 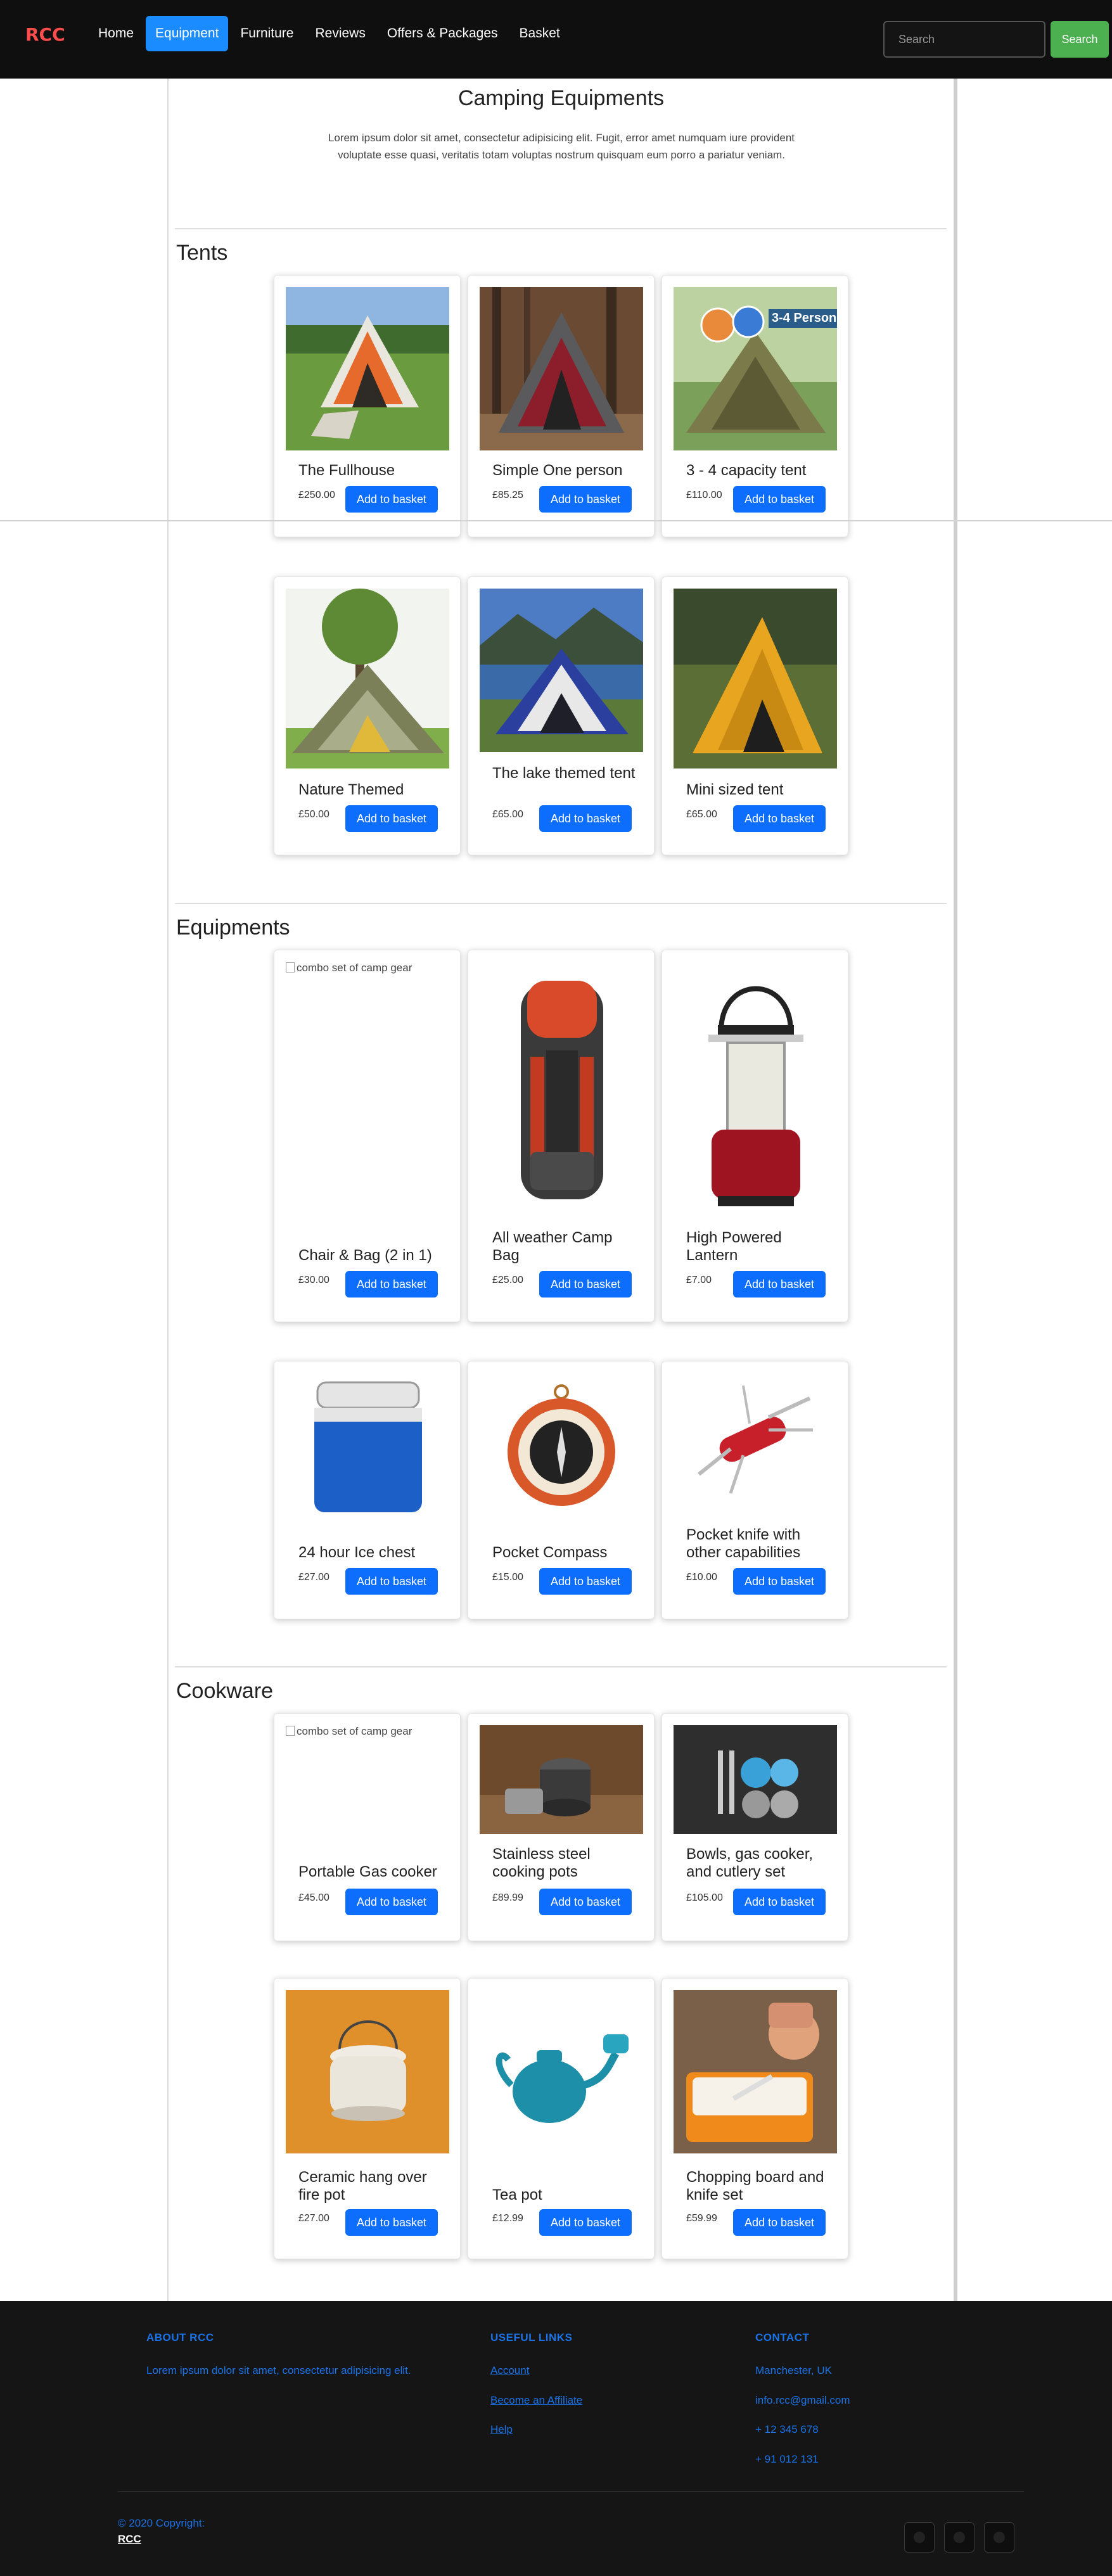 I want to click on product-name: Pocket Compass, so click(x=550, y=1553).